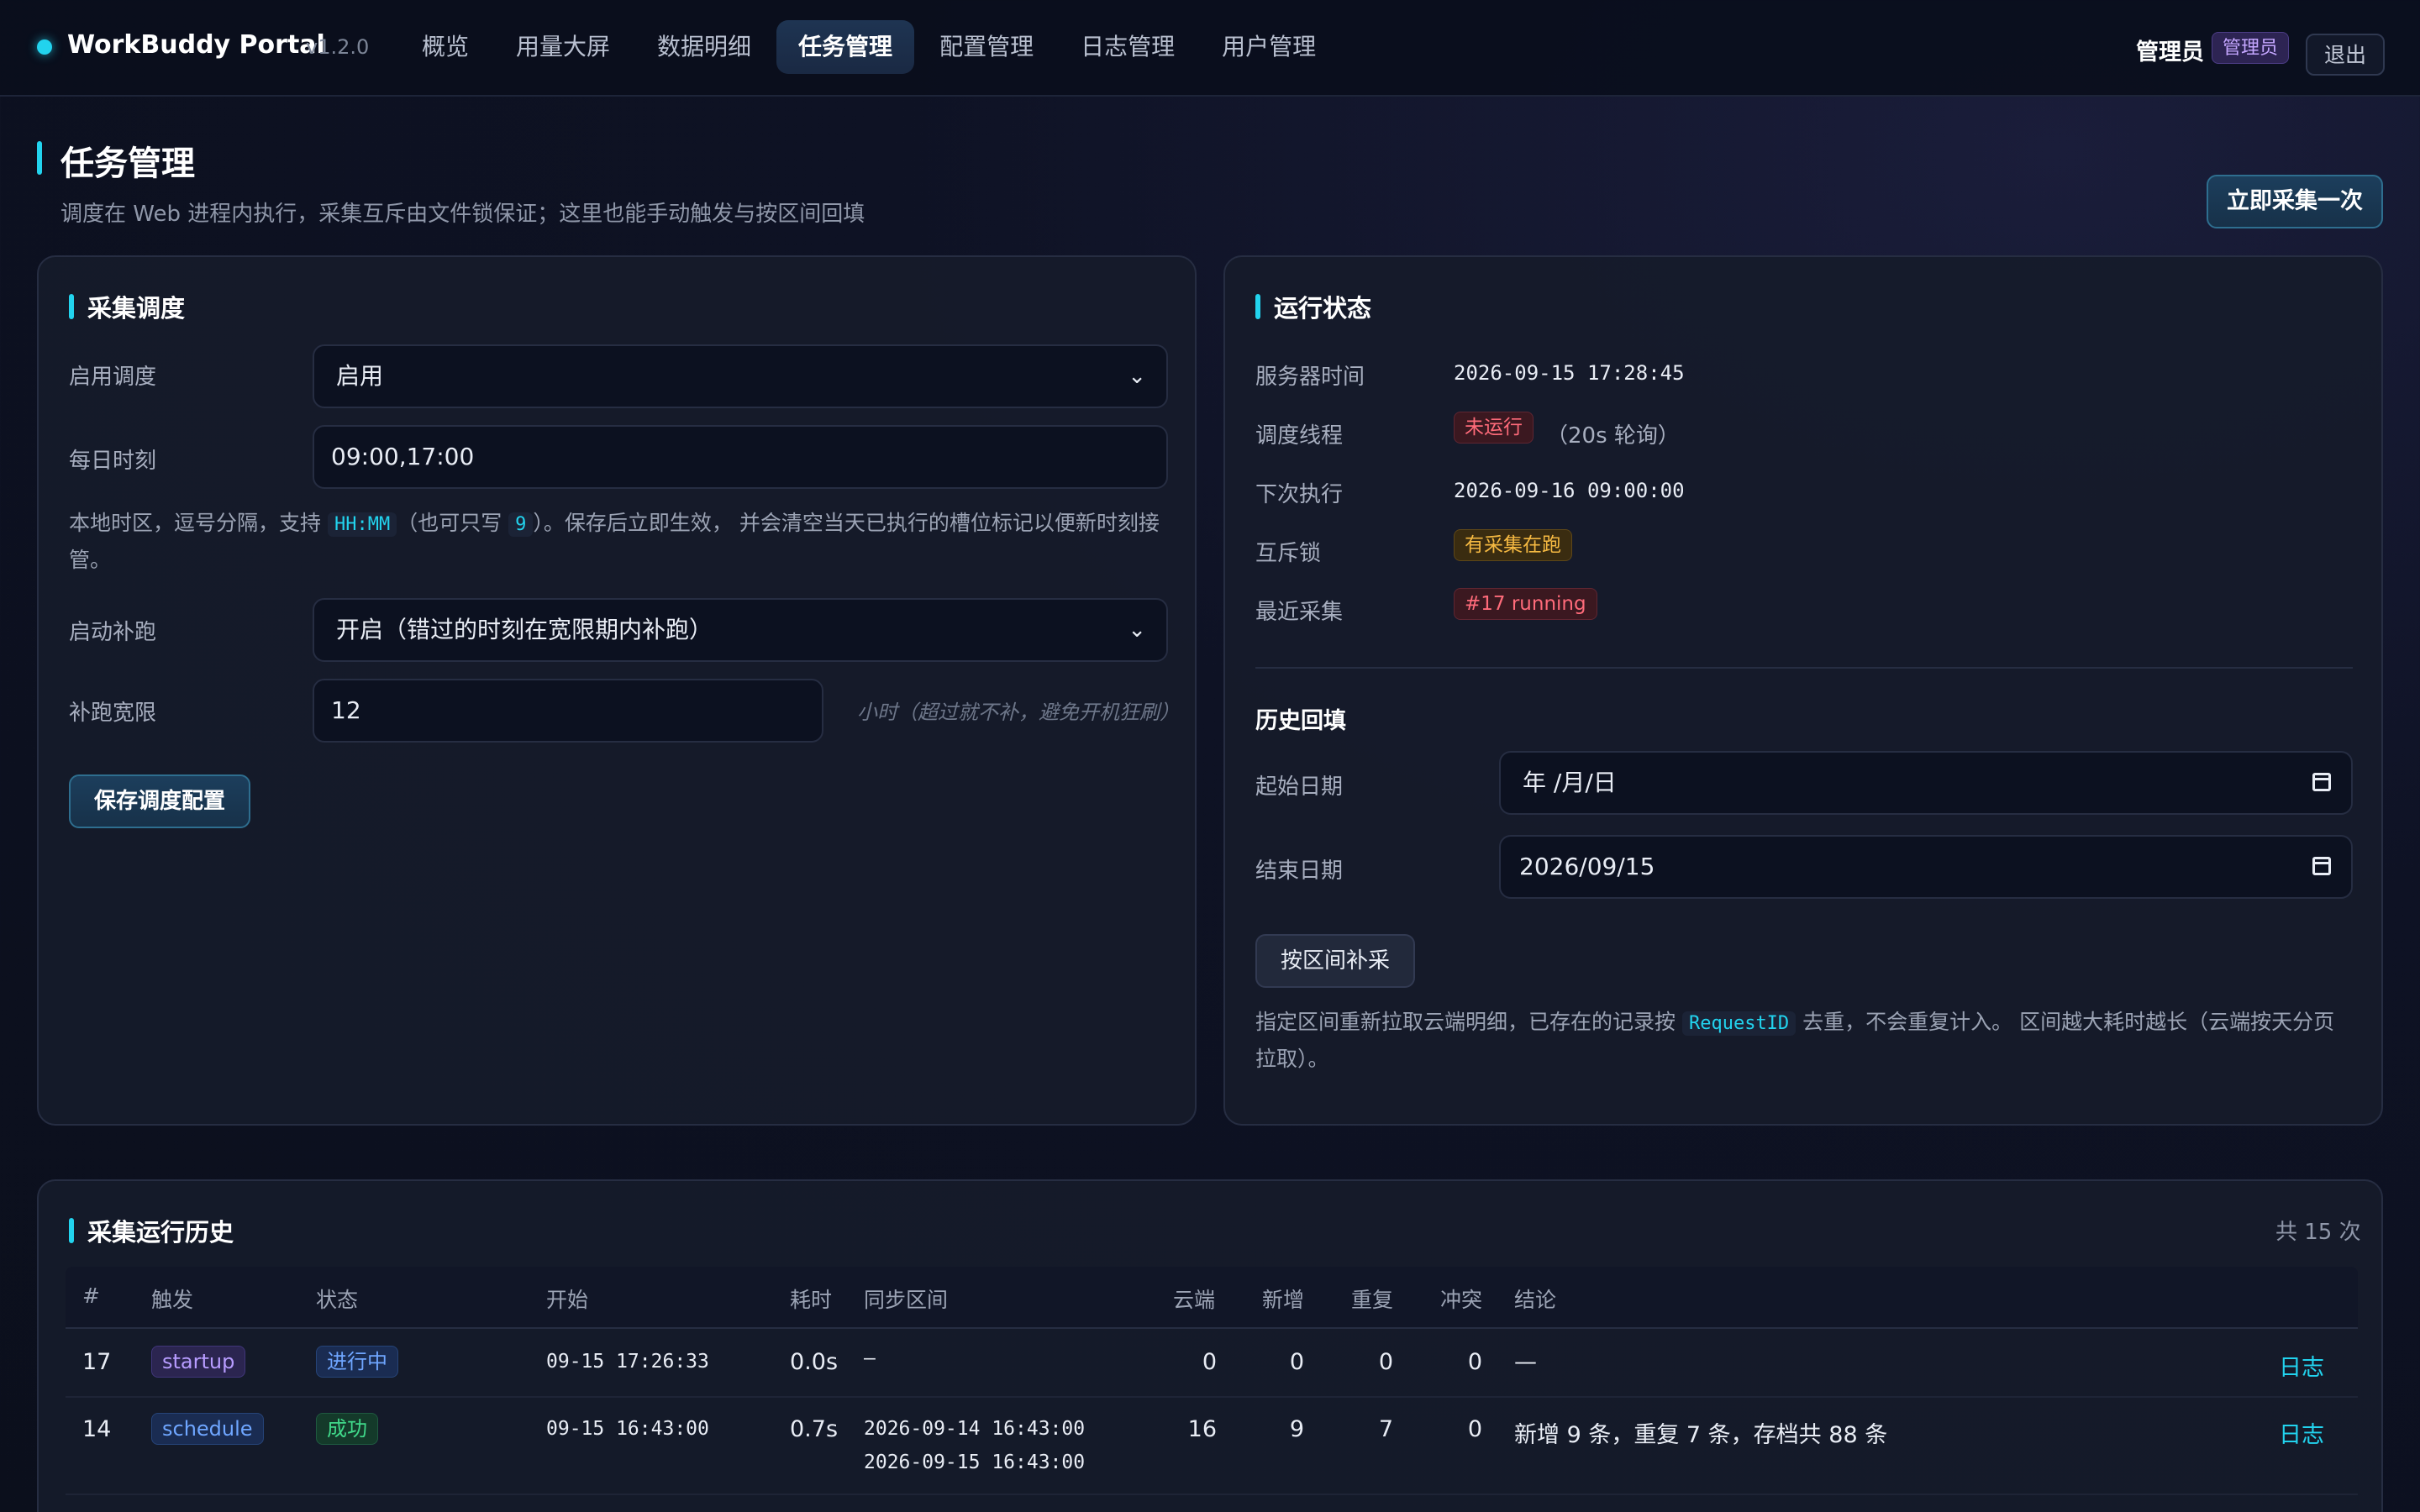 Image resolution: width=2420 pixels, height=1512 pixels. I want to click on enable-schedule-label: 启用调度, so click(113, 377).